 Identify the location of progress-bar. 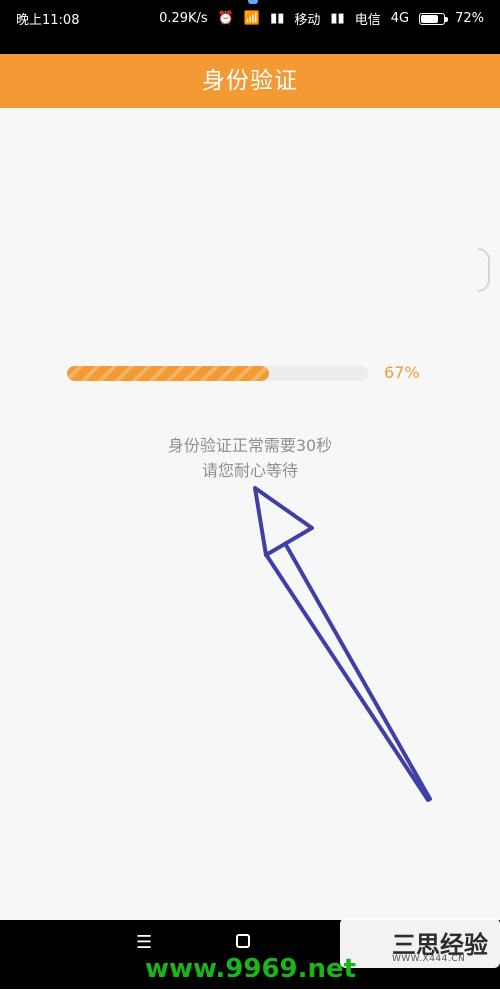
(217, 373).